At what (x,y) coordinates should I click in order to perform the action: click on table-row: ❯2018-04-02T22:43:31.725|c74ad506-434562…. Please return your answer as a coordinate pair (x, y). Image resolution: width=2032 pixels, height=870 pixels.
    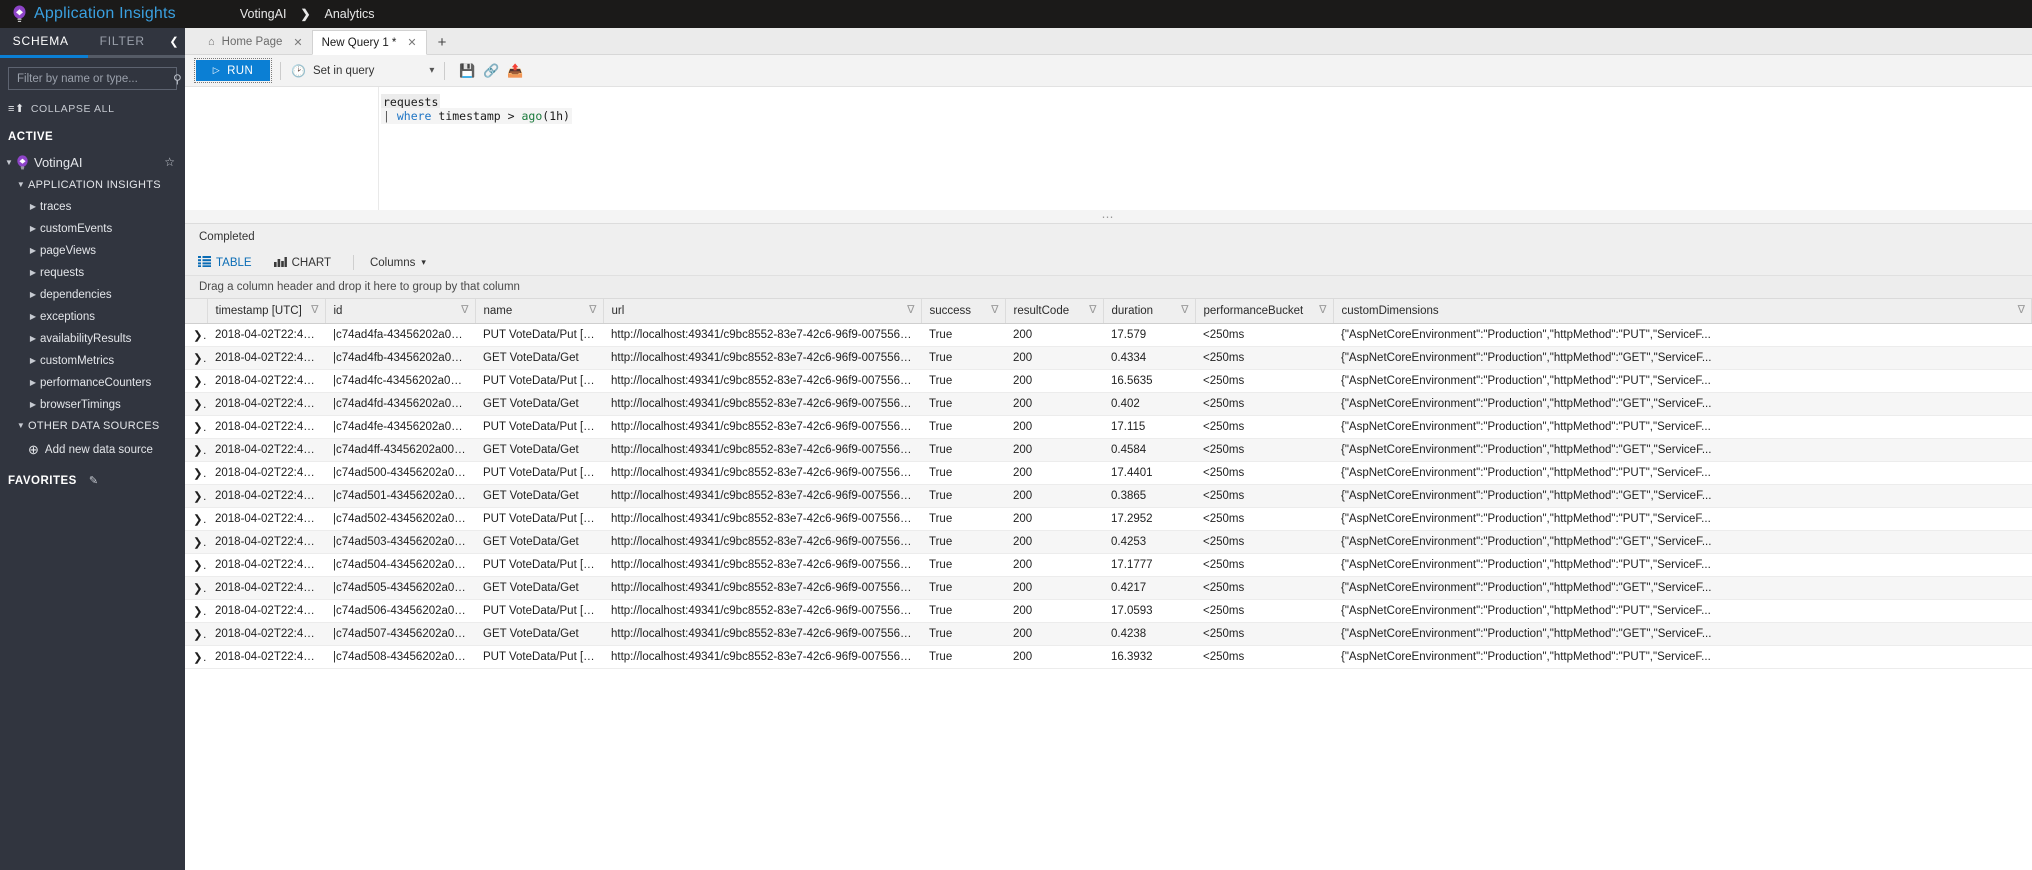
    Looking at the image, I should click on (1108, 611).